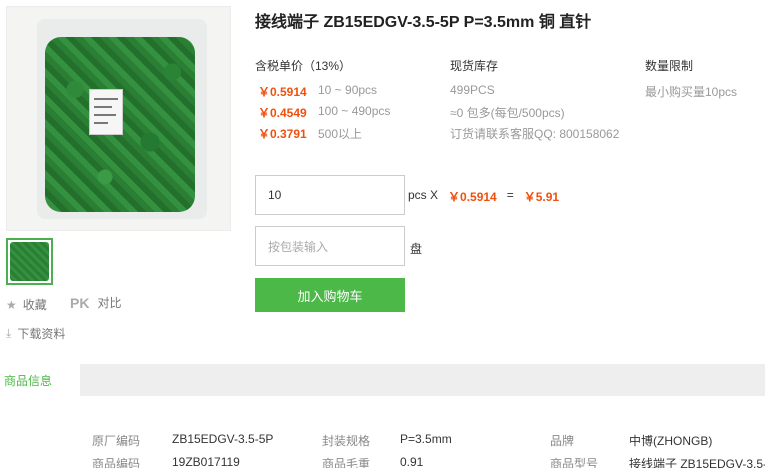 Image resolution: width=765 pixels, height=468 pixels. What do you see at coordinates (40, 380) in the screenshot?
I see `tab-product-info: 商品信息` at bounding box center [40, 380].